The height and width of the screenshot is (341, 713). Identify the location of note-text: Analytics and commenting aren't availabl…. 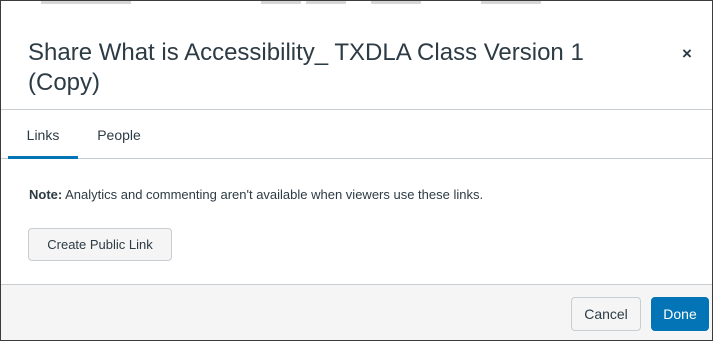
(273, 194).